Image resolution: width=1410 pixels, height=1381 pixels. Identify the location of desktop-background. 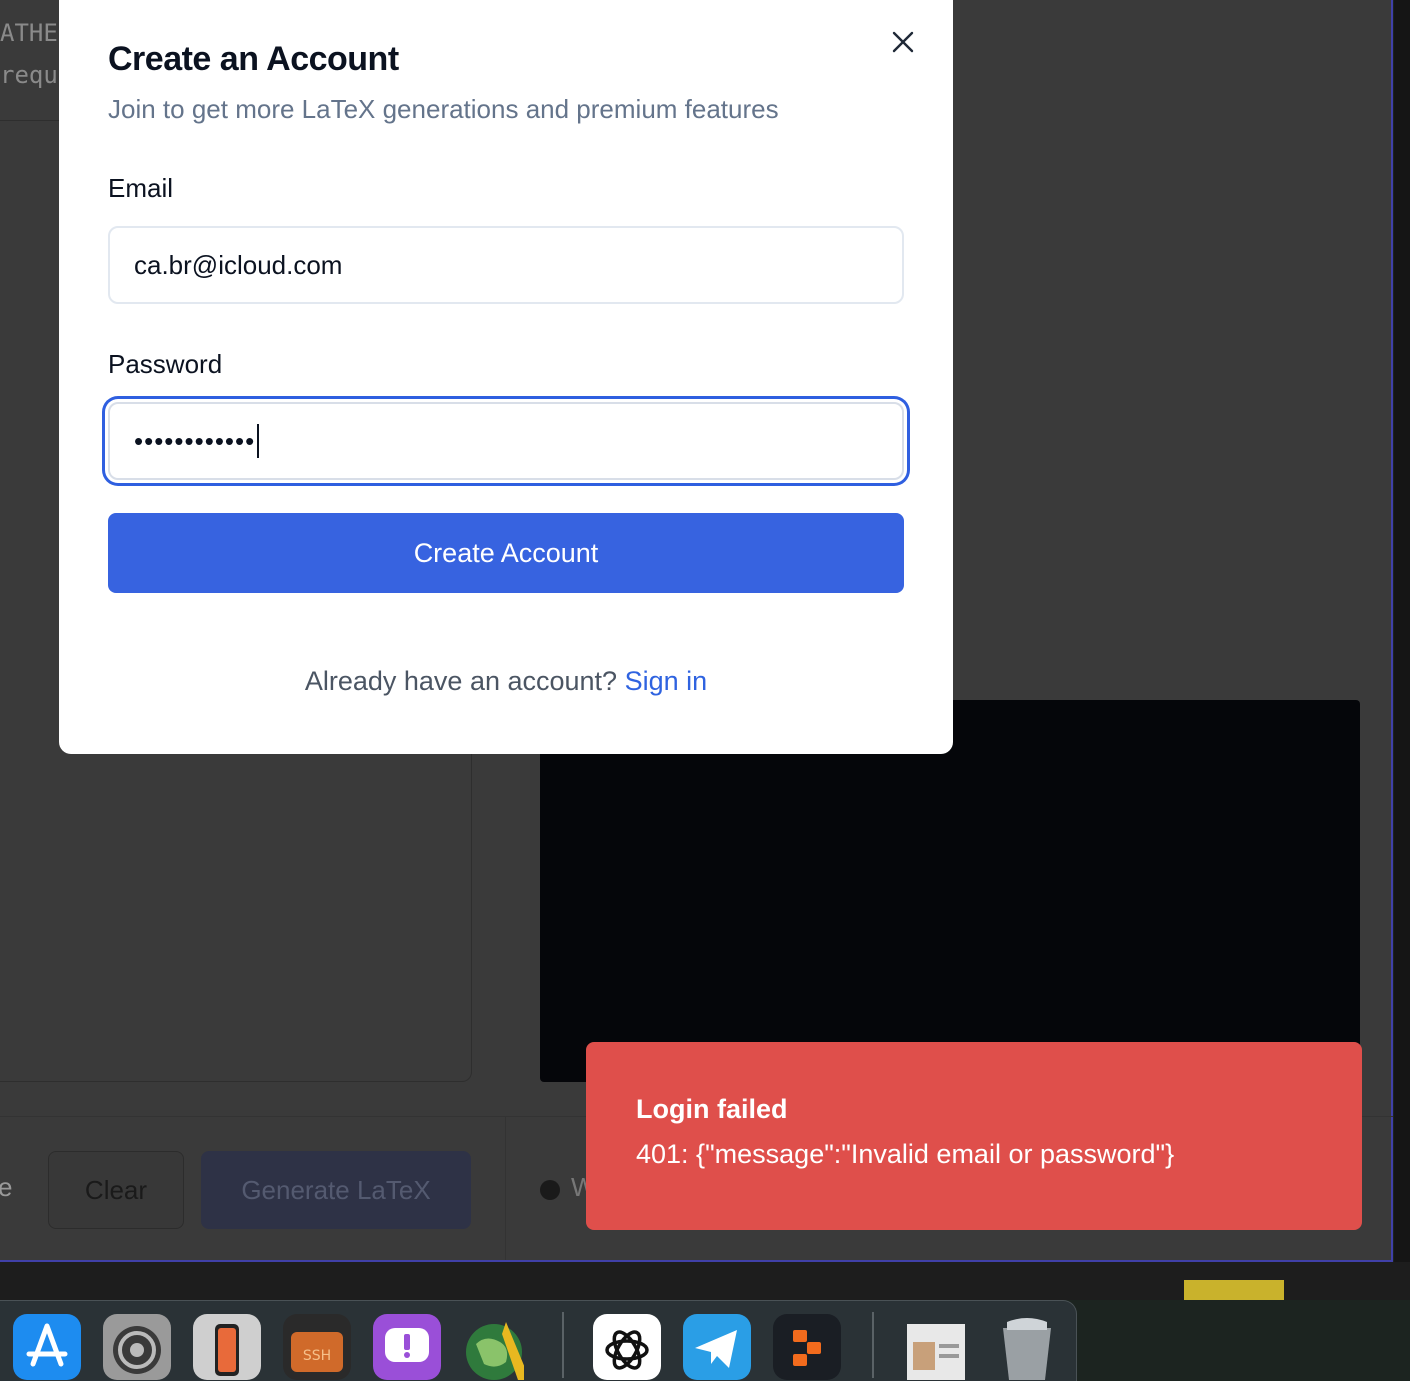
(1402, 650).